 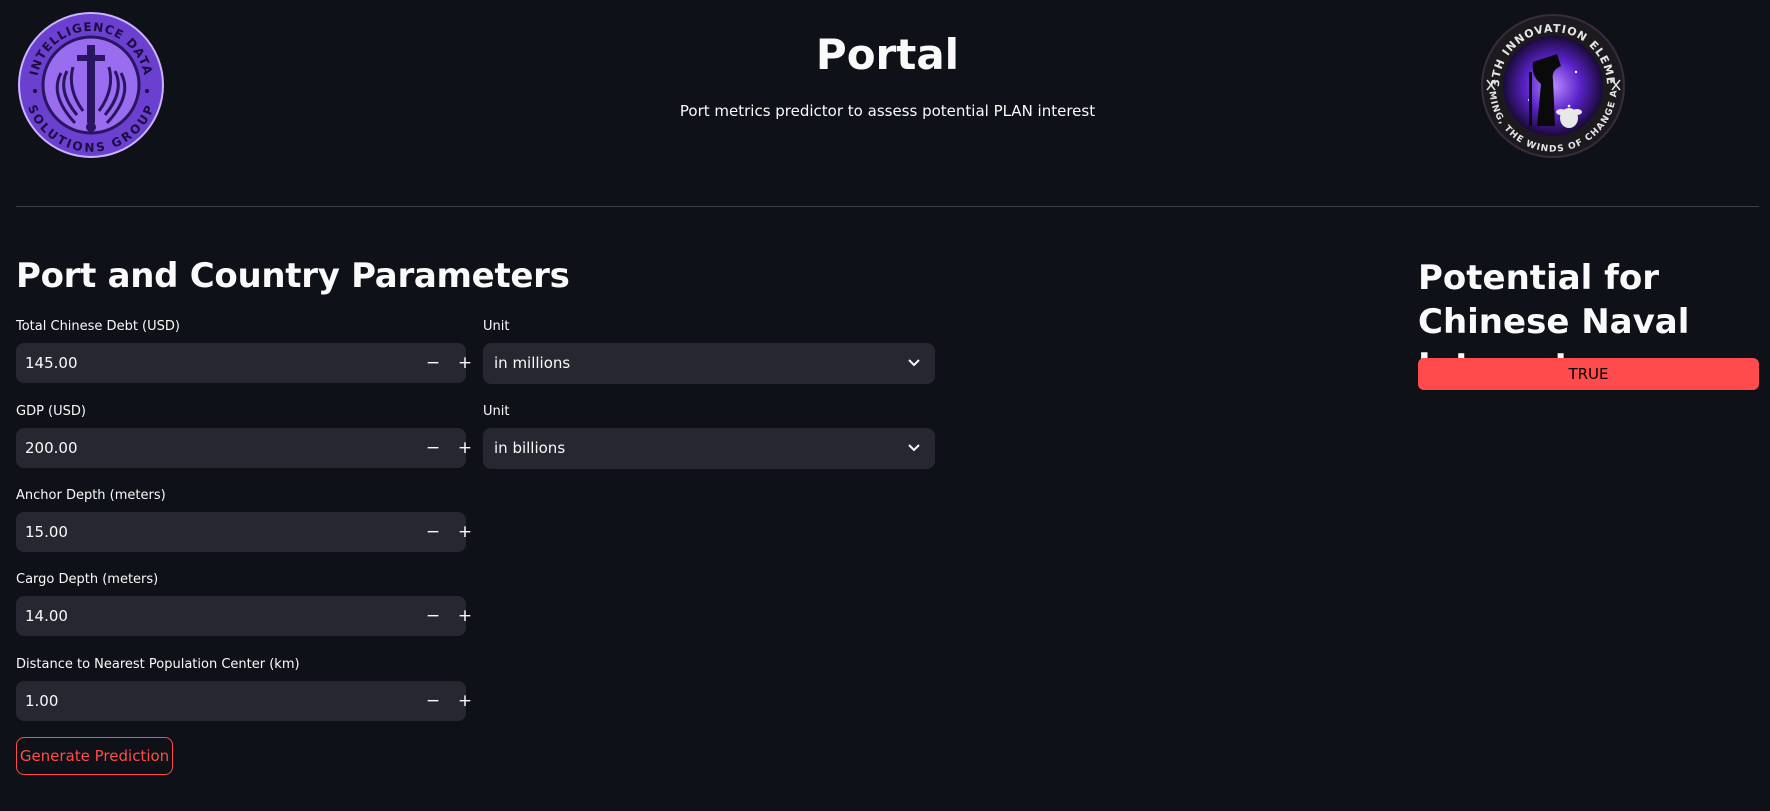 I want to click on debt-increment-button: +, so click(x=465, y=363).